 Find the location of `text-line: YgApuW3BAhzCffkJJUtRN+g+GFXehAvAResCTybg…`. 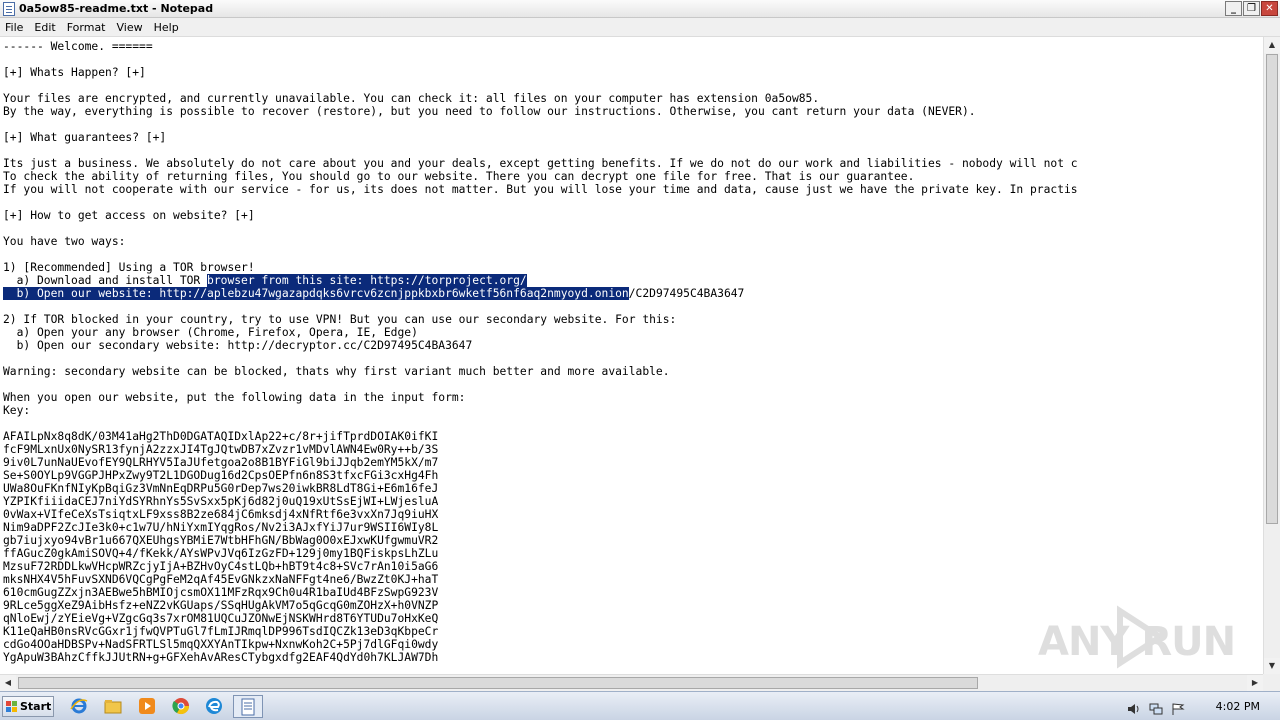

text-line: YgApuW3BAhzCffkJJUtRN+g+GFXehAvAResCTybg… is located at coordinates (540, 657).